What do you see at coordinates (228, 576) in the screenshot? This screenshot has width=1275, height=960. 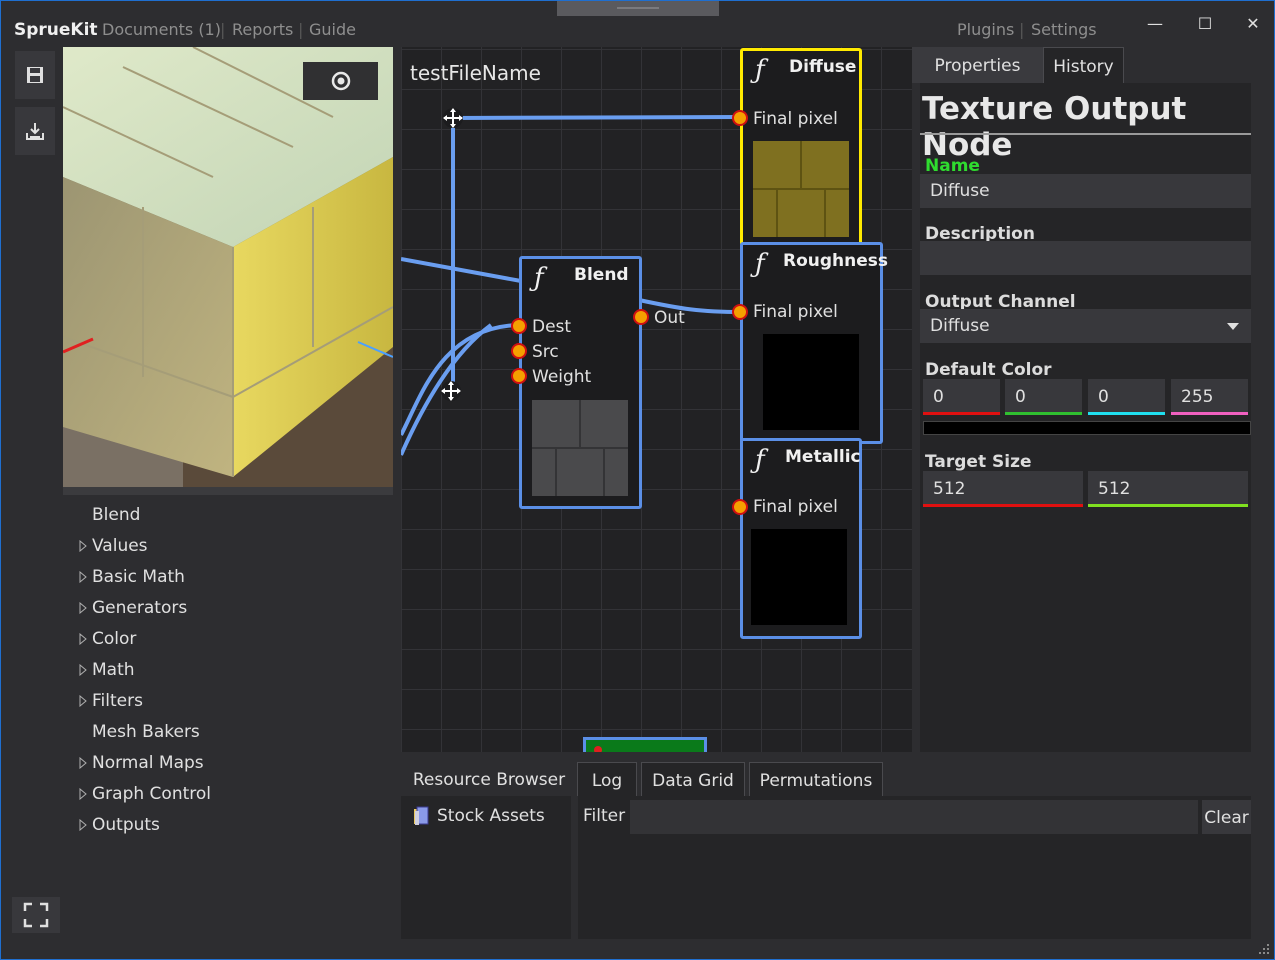 I see `tree-item-basic-math: Basic Math` at bounding box center [228, 576].